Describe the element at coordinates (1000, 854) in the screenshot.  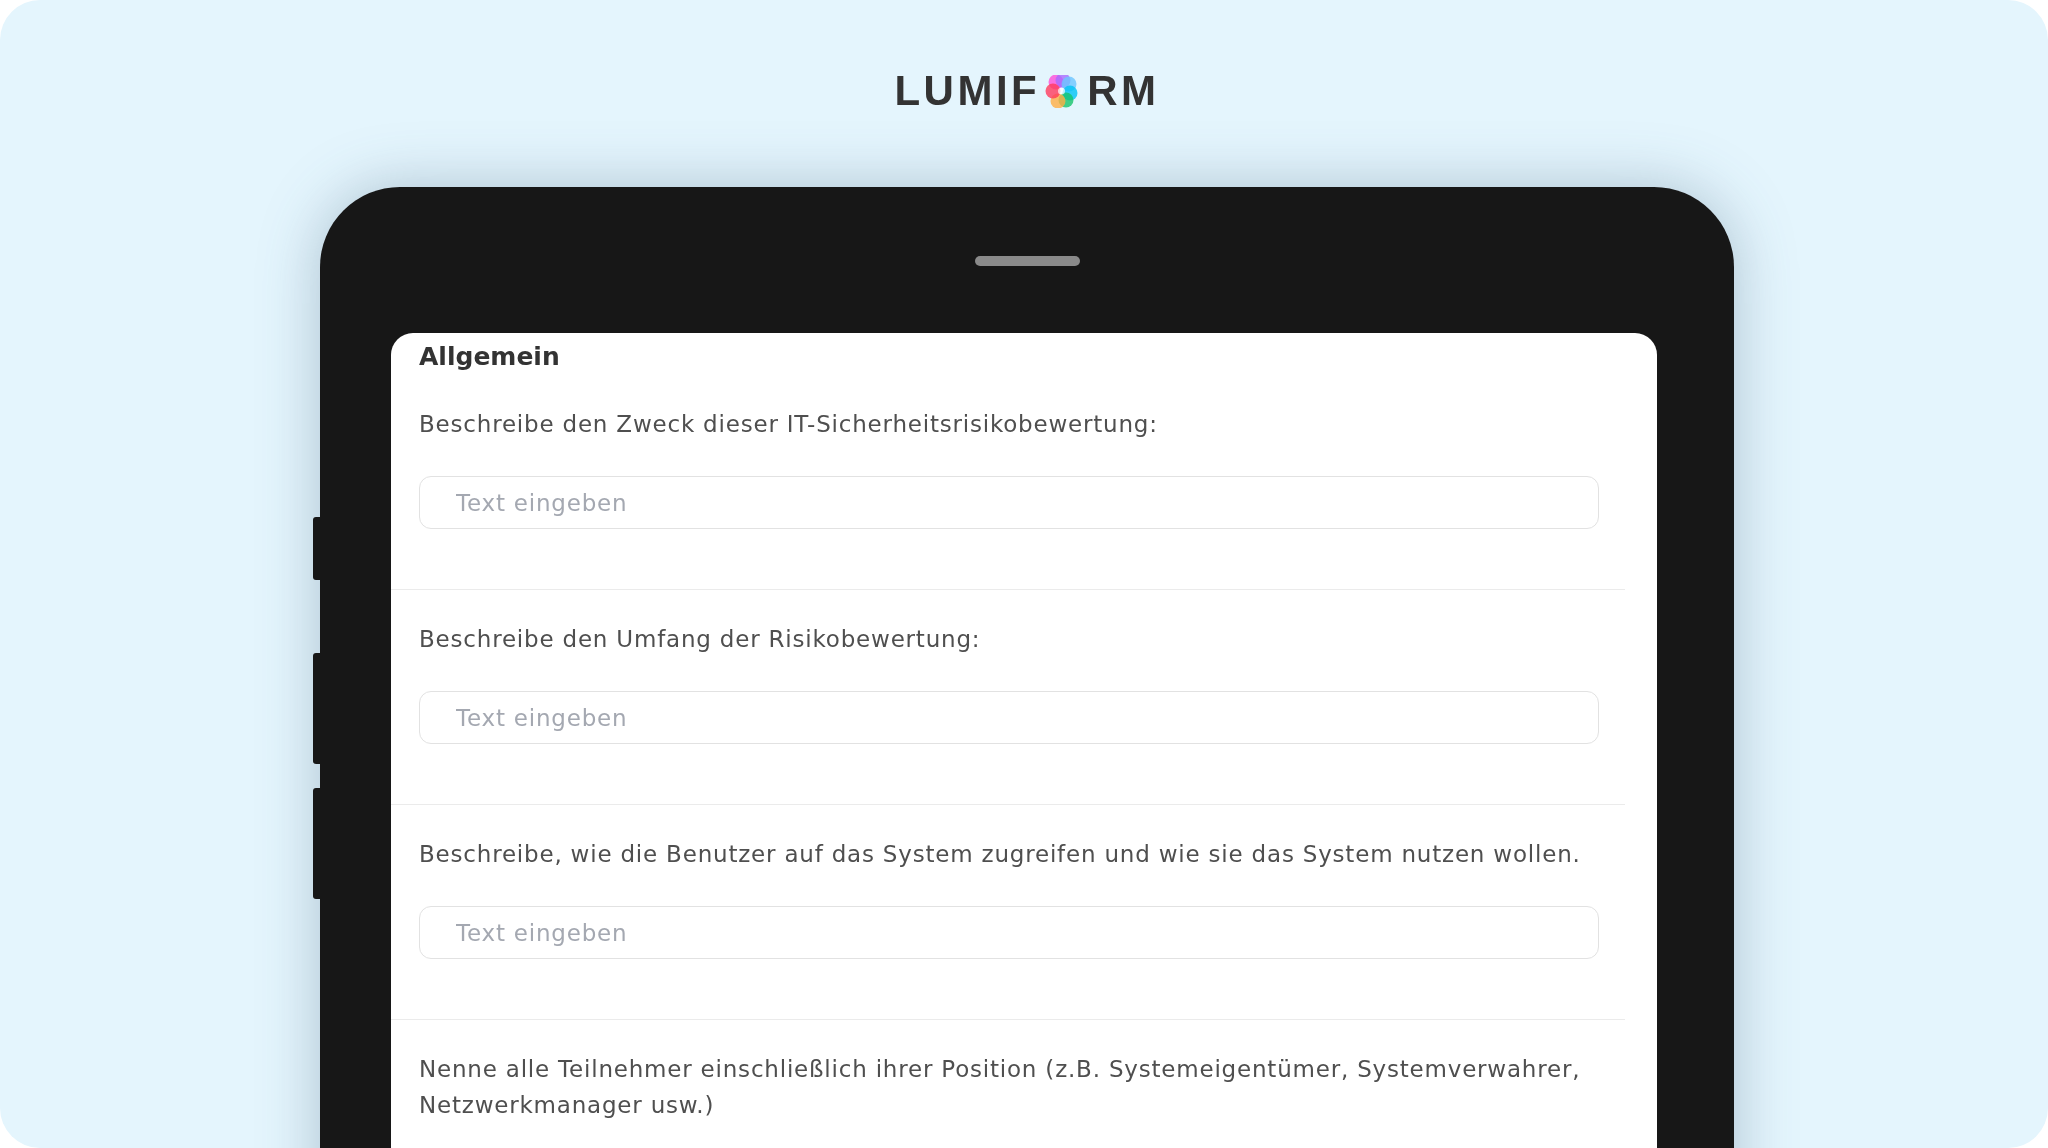
I see `question-label: Beschreibe, wie die Benutzer auf das System zugreifen und wie sie das System nutzen wollen.` at that location.